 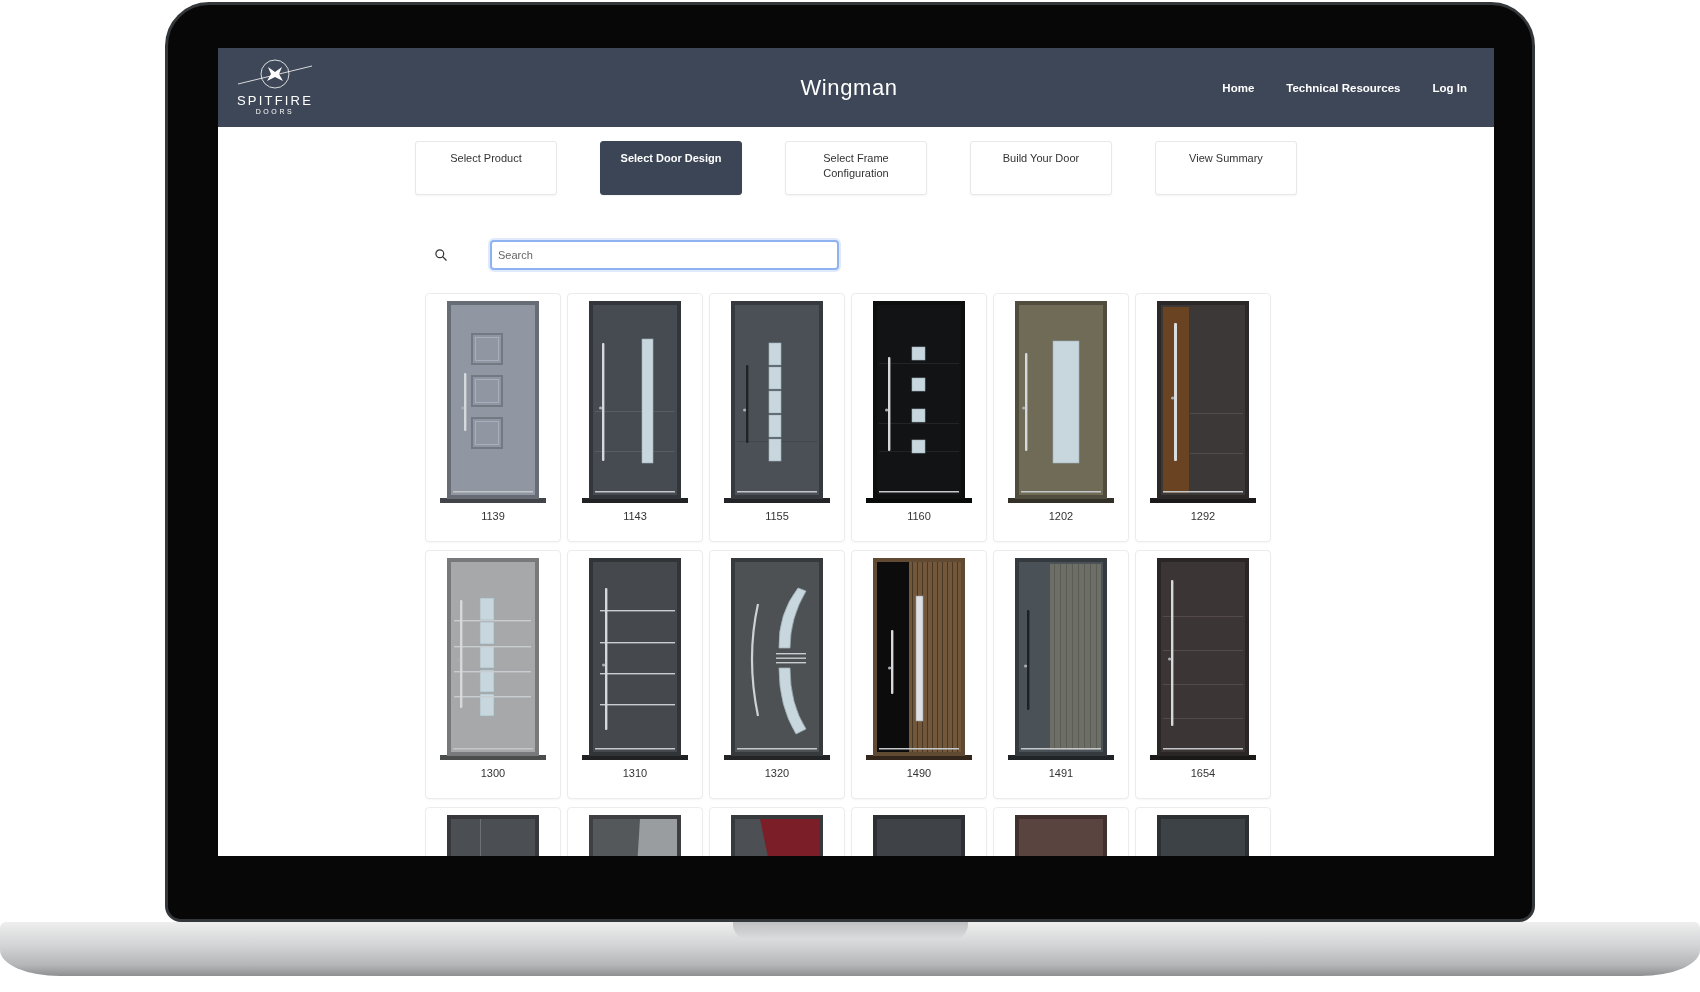 I want to click on door-code: 1654, so click(x=1203, y=773).